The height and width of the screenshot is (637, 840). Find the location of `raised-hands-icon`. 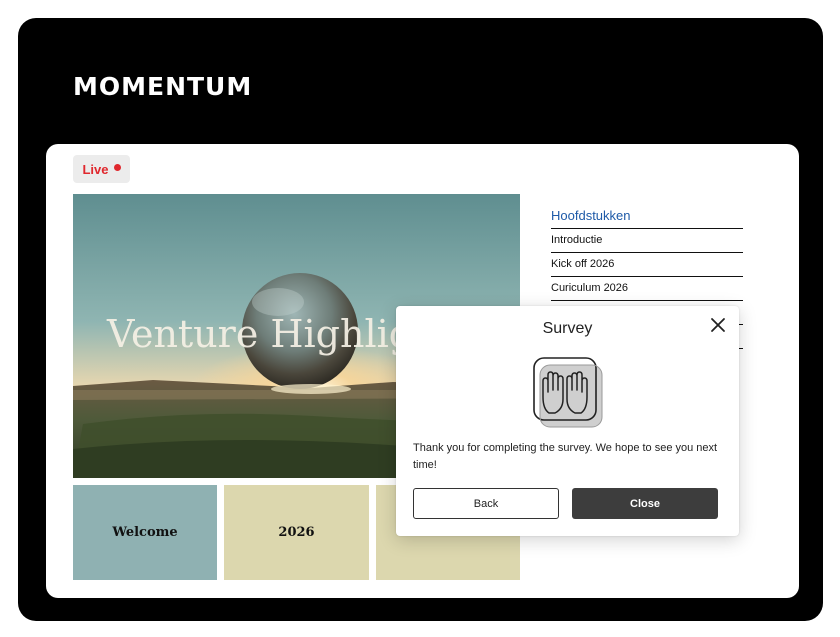

raised-hands-icon is located at coordinates (568, 392).